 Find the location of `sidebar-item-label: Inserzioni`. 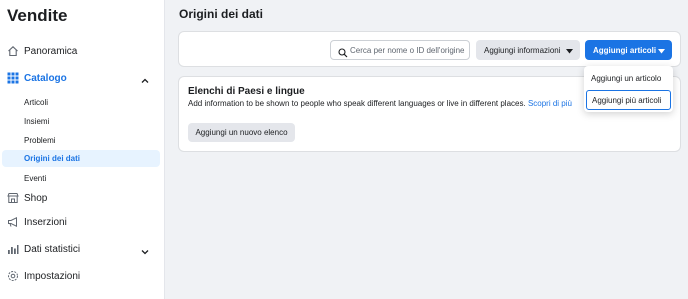

sidebar-item-label: Inserzioni is located at coordinates (45, 222).